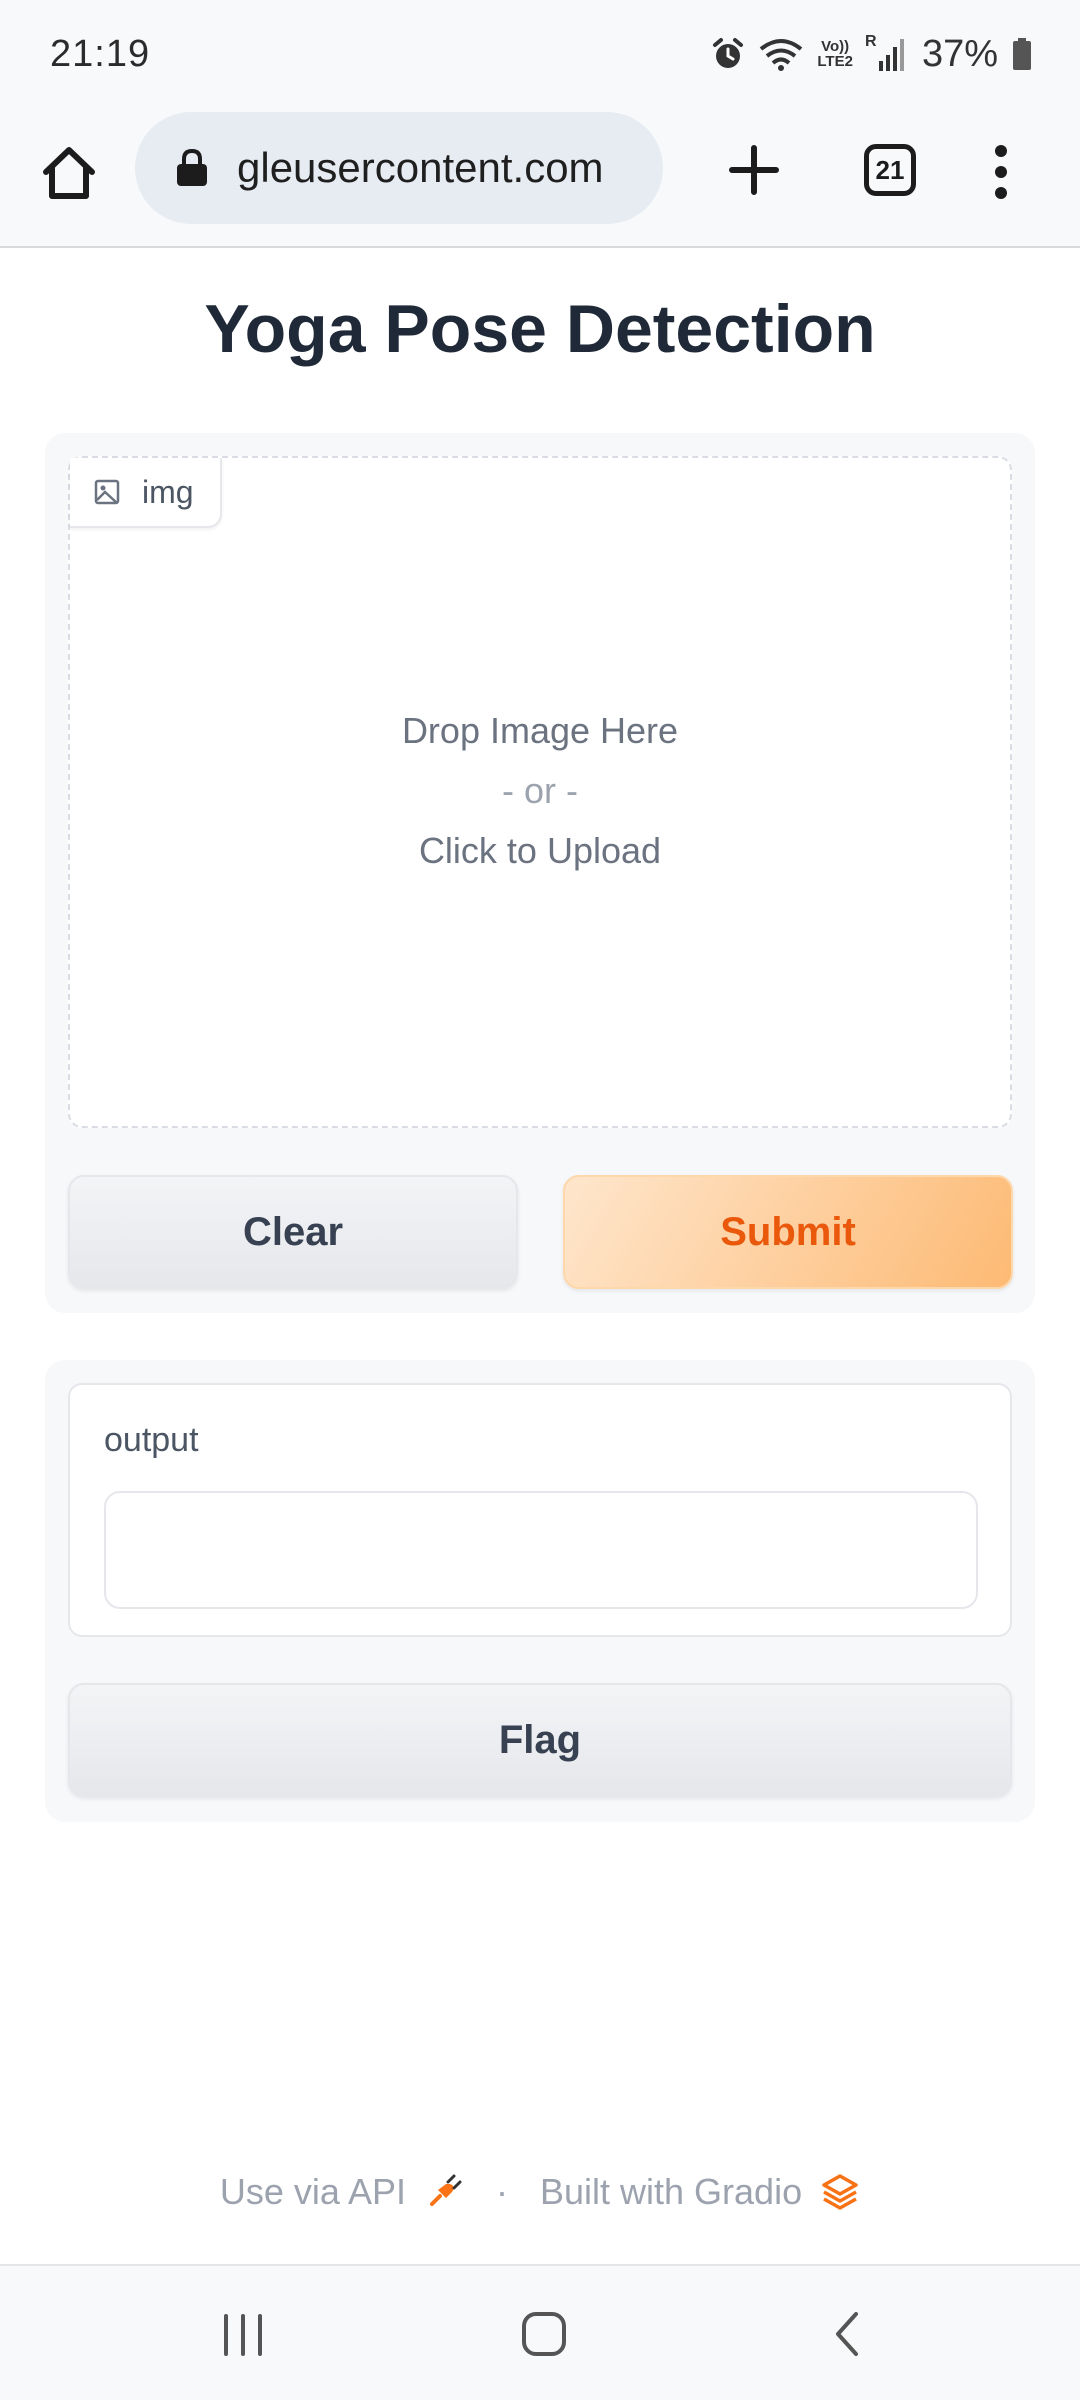 The width and height of the screenshot is (1080, 2400). I want to click on tab-count: 21, so click(890, 169).